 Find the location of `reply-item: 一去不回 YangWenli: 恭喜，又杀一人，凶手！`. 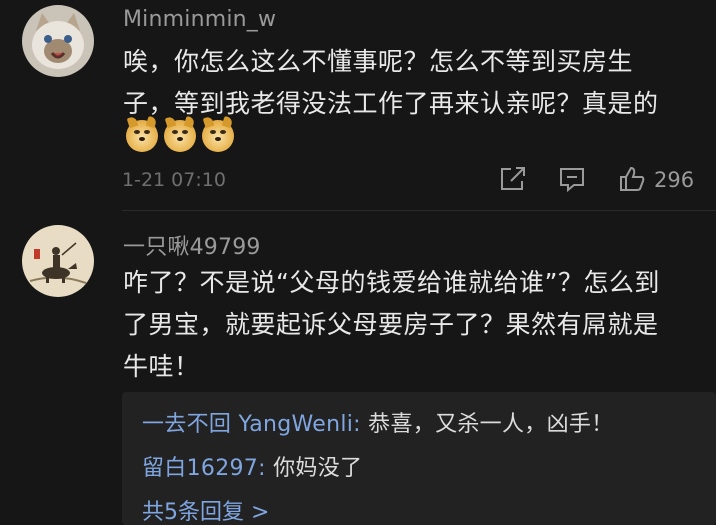

reply-item: 一去不回 YangWenli: 恭喜，又杀一人，凶手！ is located at coordinates (377, 422).